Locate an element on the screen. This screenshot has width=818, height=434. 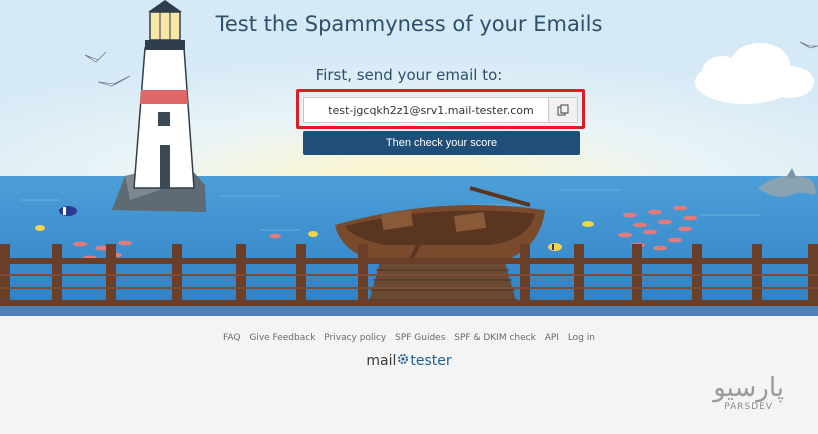
logo-mail: mail is located at coordinates (381, 361).